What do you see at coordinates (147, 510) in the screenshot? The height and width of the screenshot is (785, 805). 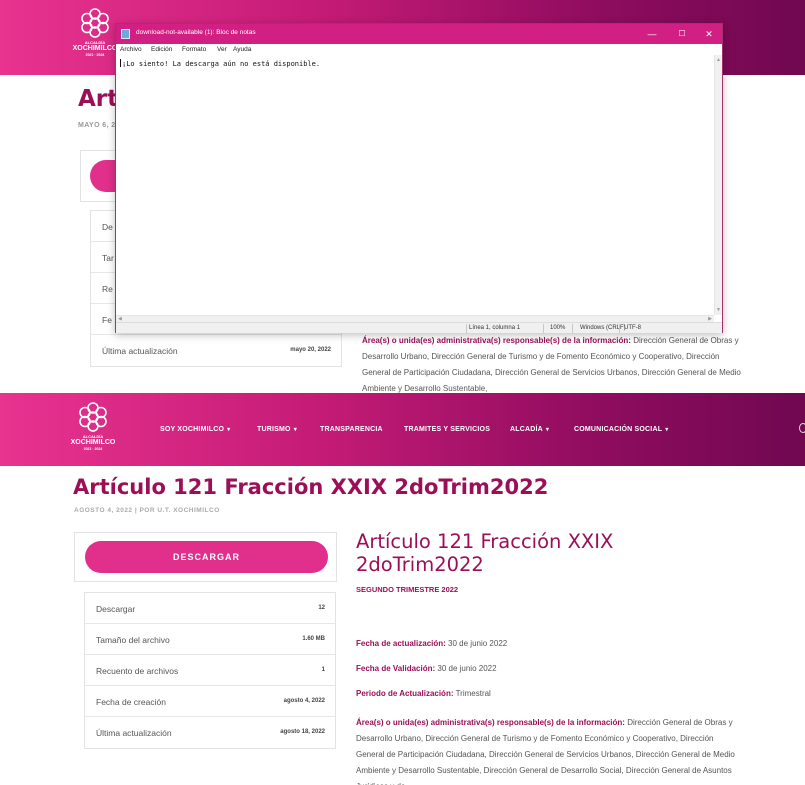 I see `article-meta: AGOSTO 4, 2022 | POR U.T. XOCHIMILCO` at bounding box center [147, 510].